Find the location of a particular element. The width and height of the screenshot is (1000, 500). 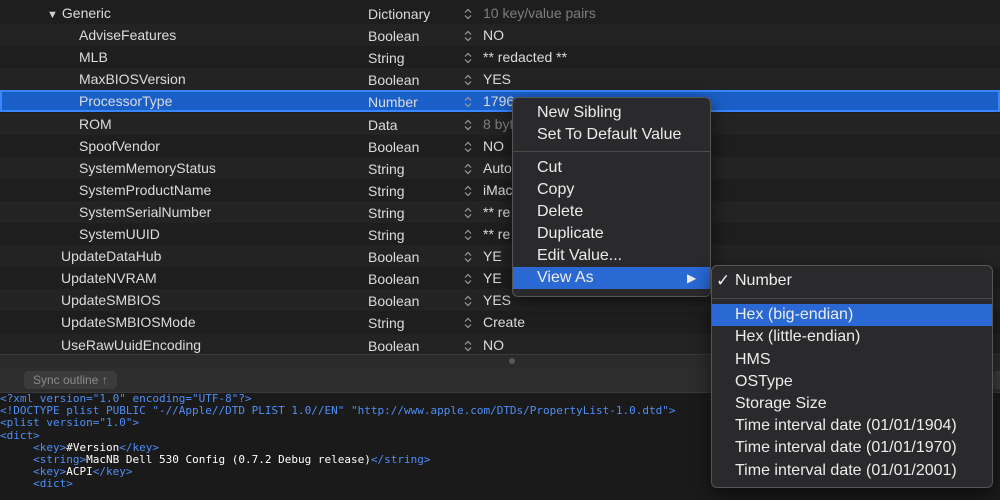

outline-row: SystemUUID String ** re is located at coordinates (500, 234).